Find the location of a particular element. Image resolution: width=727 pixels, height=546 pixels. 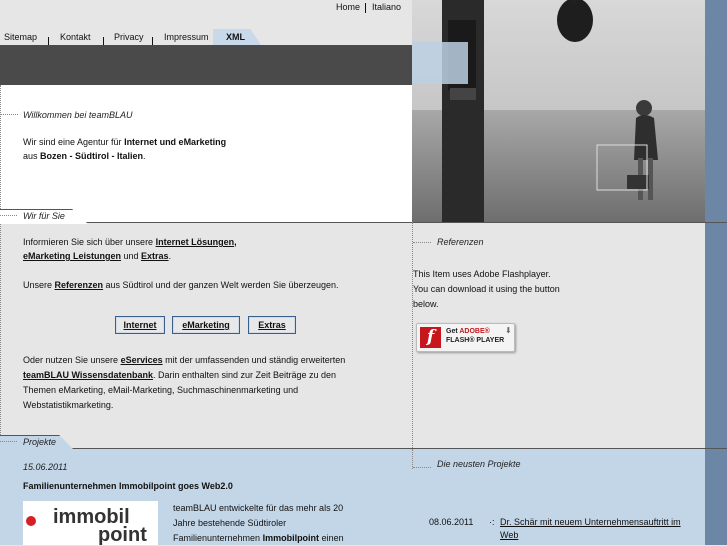

tab-impressum: Impressum is located at coordinates (186, 37).